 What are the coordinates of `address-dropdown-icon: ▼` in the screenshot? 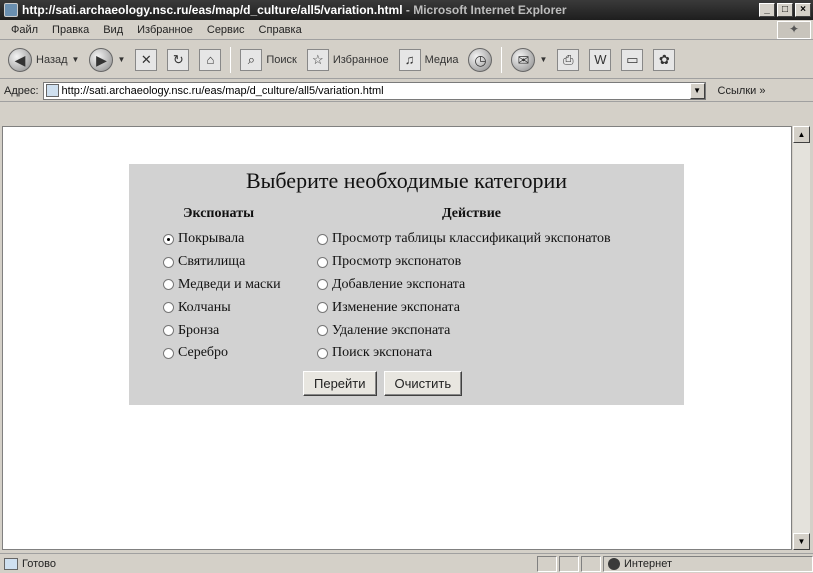 It's located at (697, 90).